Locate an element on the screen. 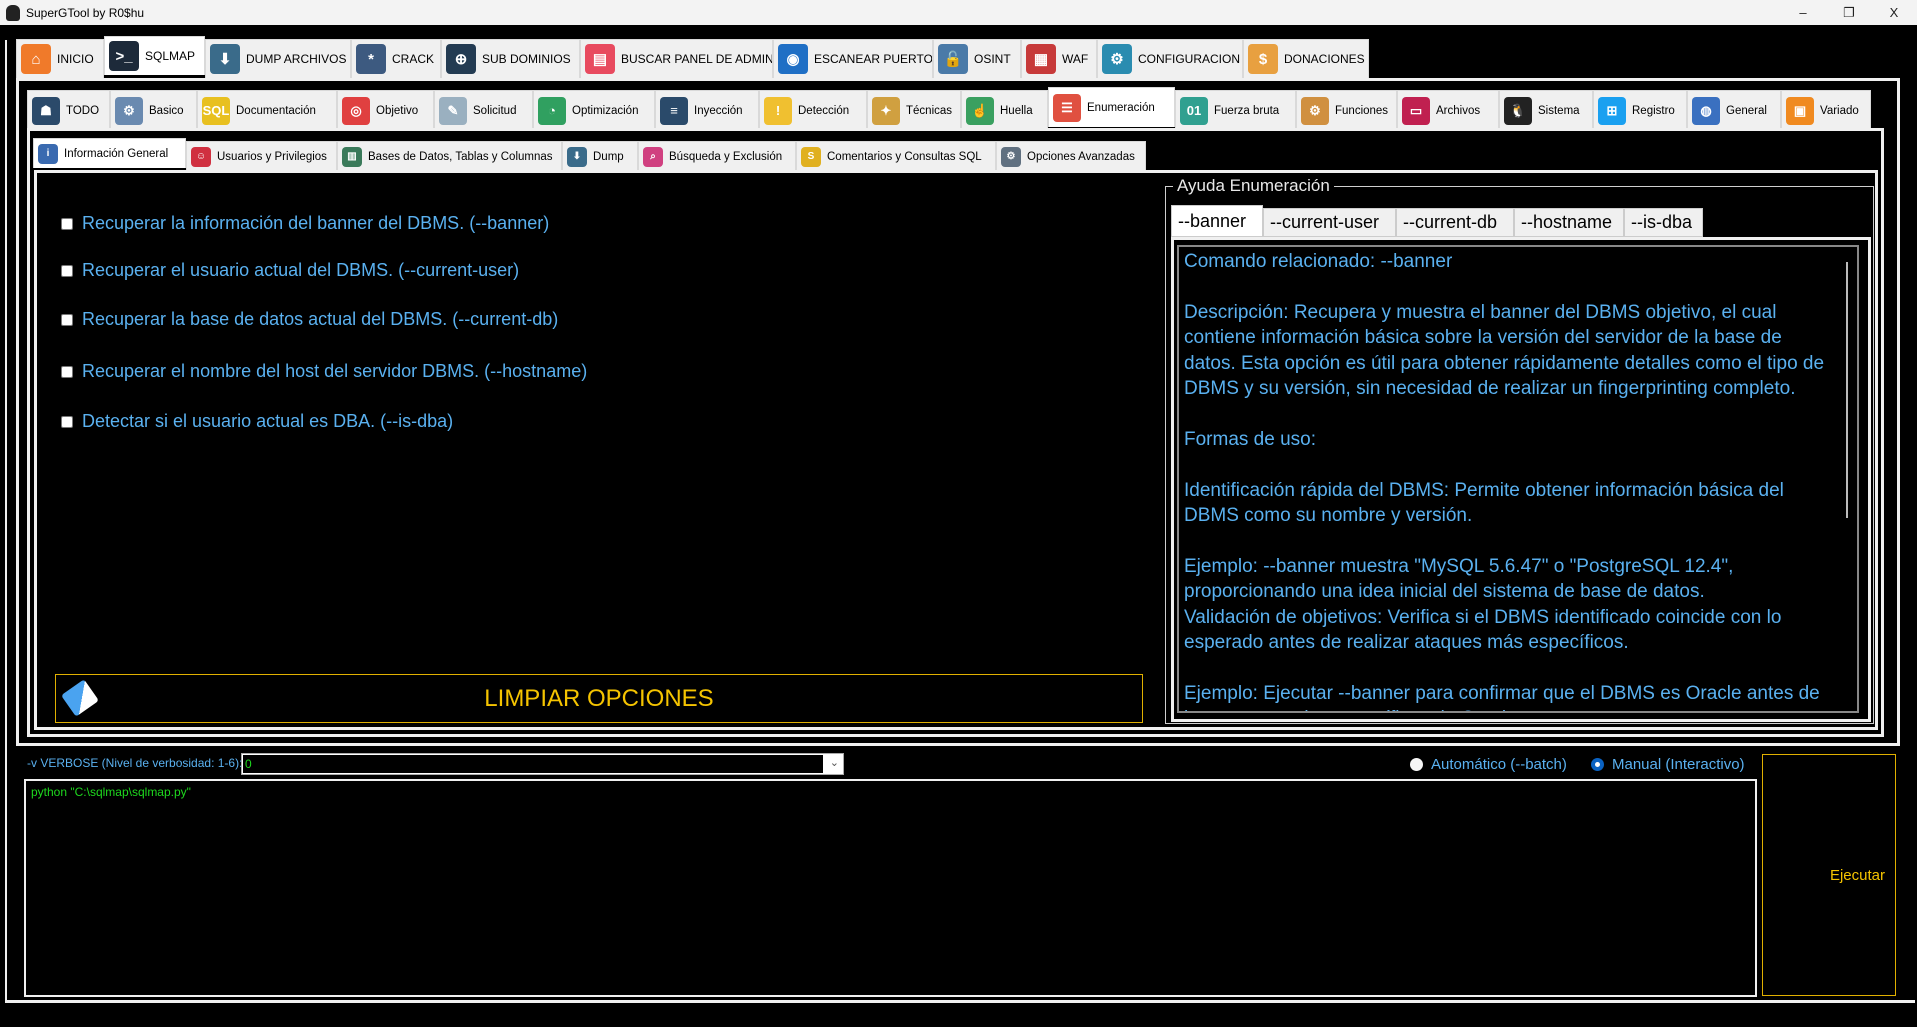 This screenshot has width=1917, height=1027. tab-label: Registro is located at coordinates (1653, 110).